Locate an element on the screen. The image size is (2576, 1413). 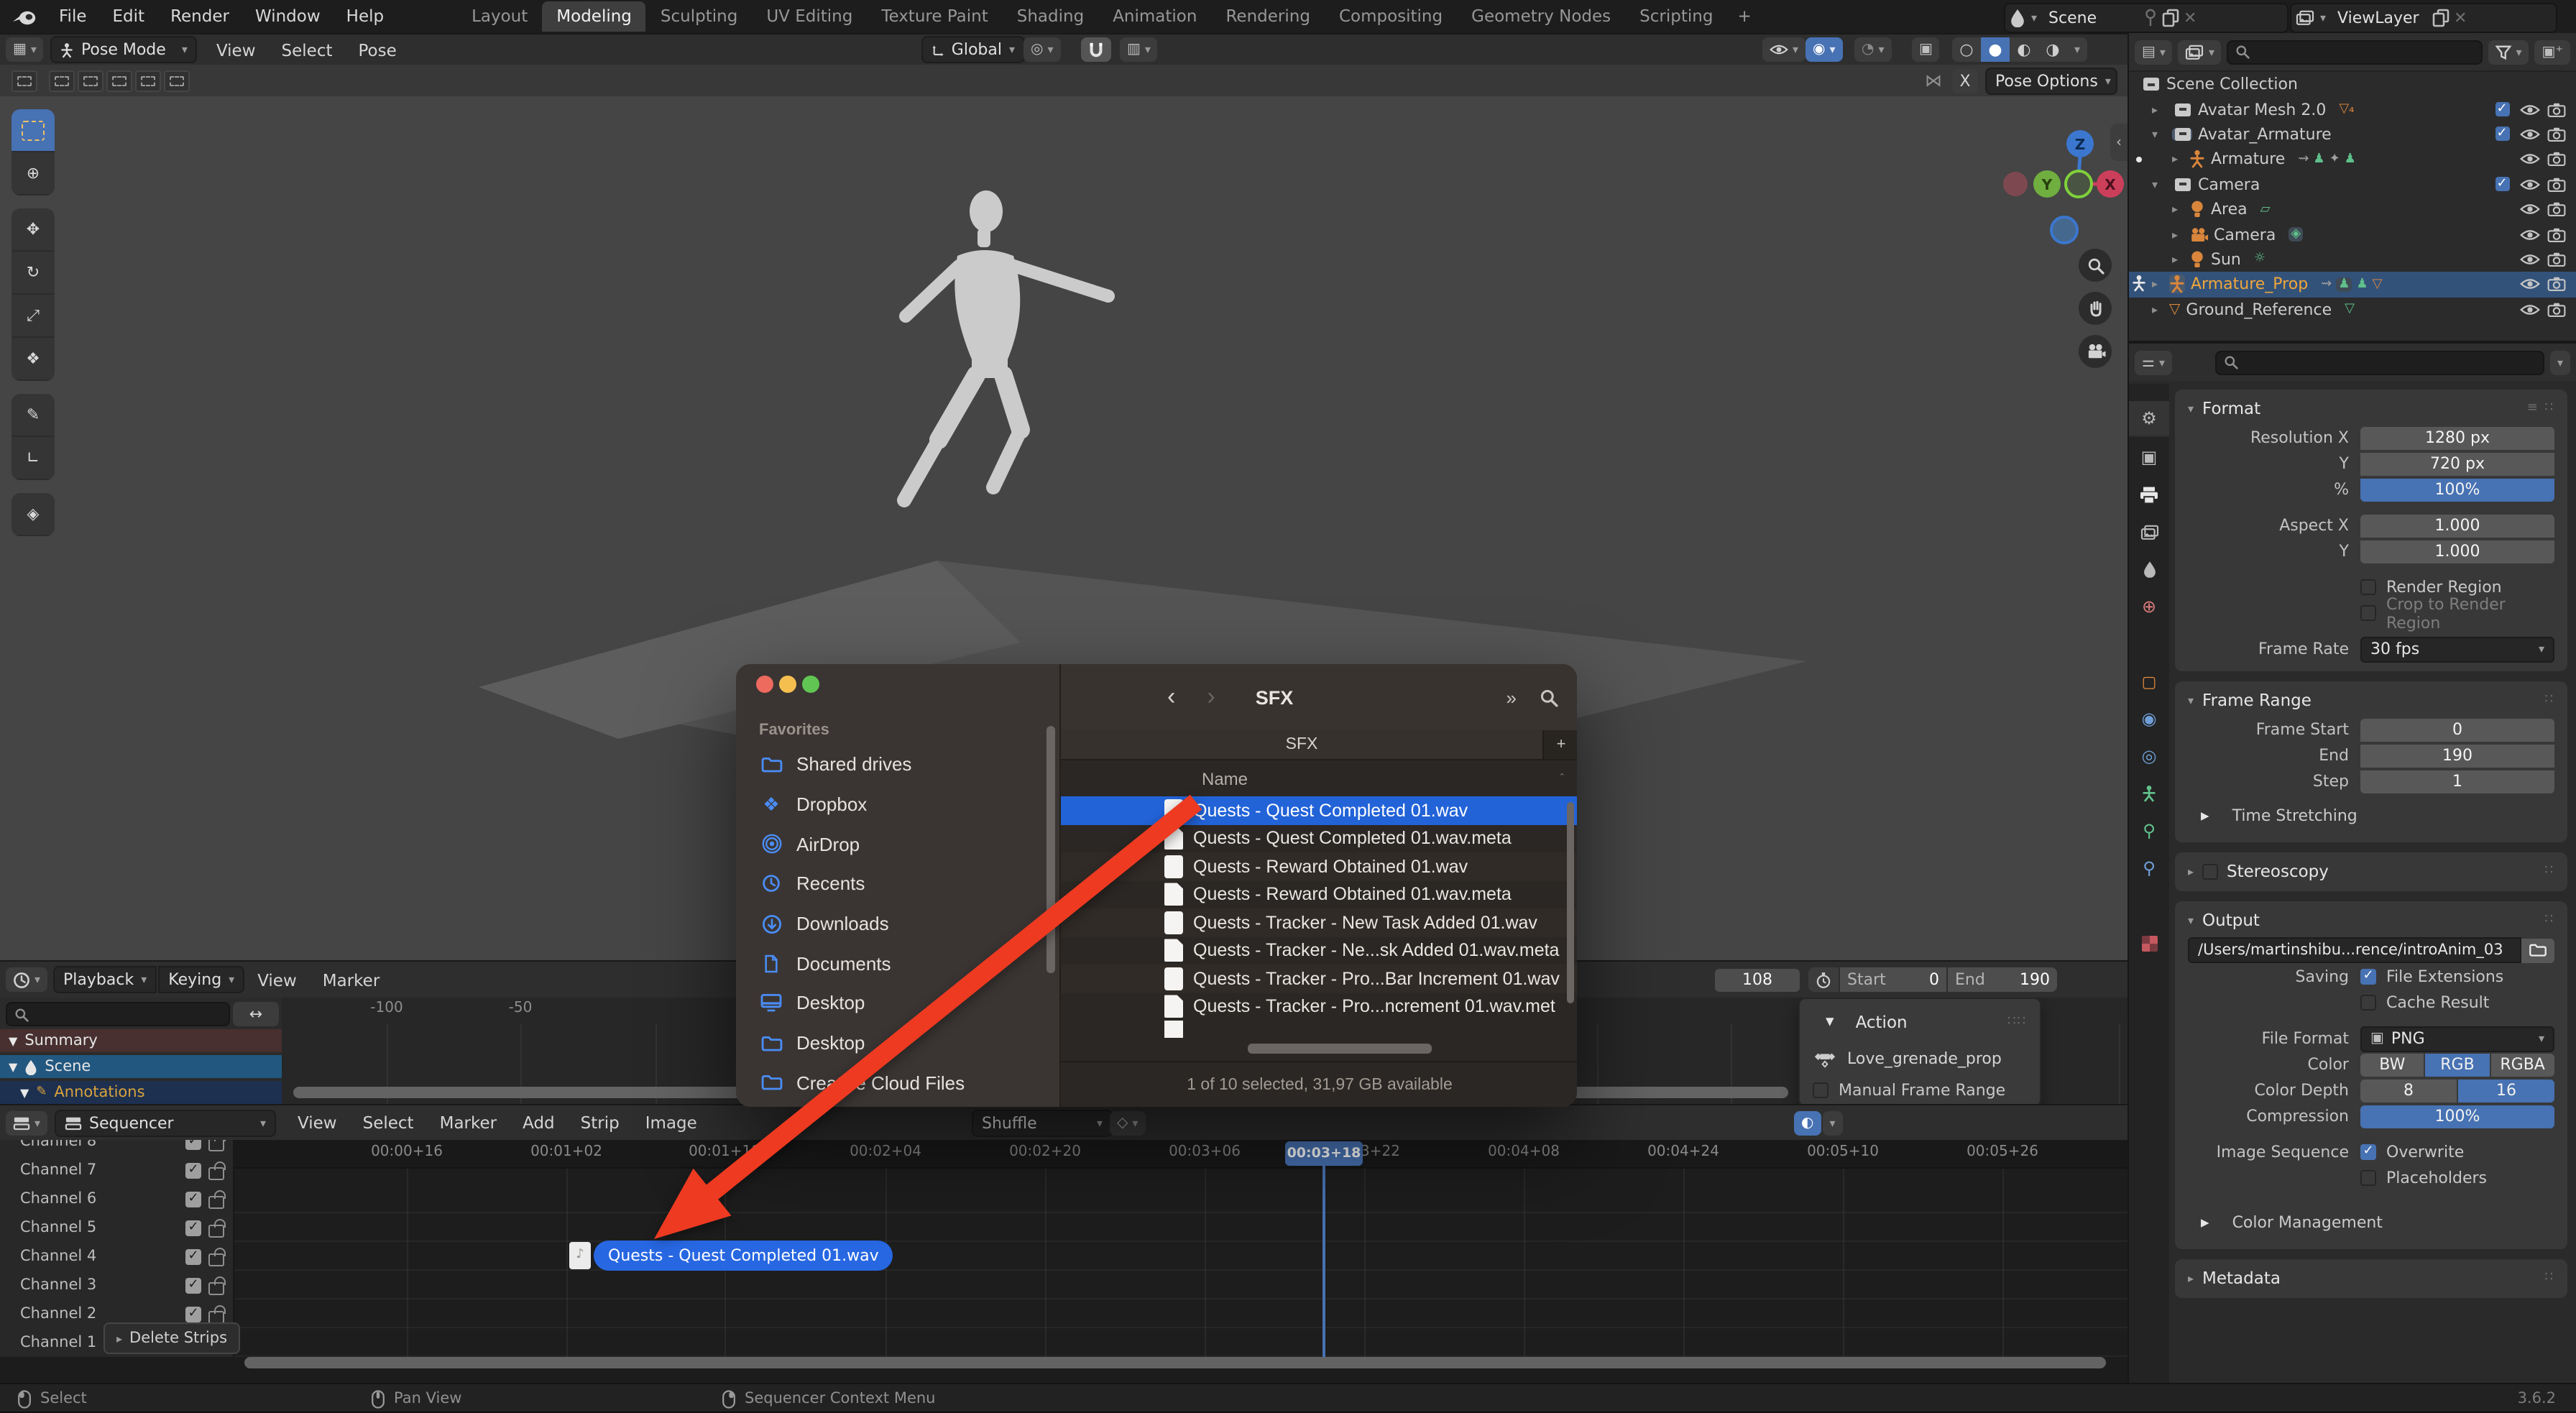
sidebar-scrollbar is located at coordinates (1050, 850).